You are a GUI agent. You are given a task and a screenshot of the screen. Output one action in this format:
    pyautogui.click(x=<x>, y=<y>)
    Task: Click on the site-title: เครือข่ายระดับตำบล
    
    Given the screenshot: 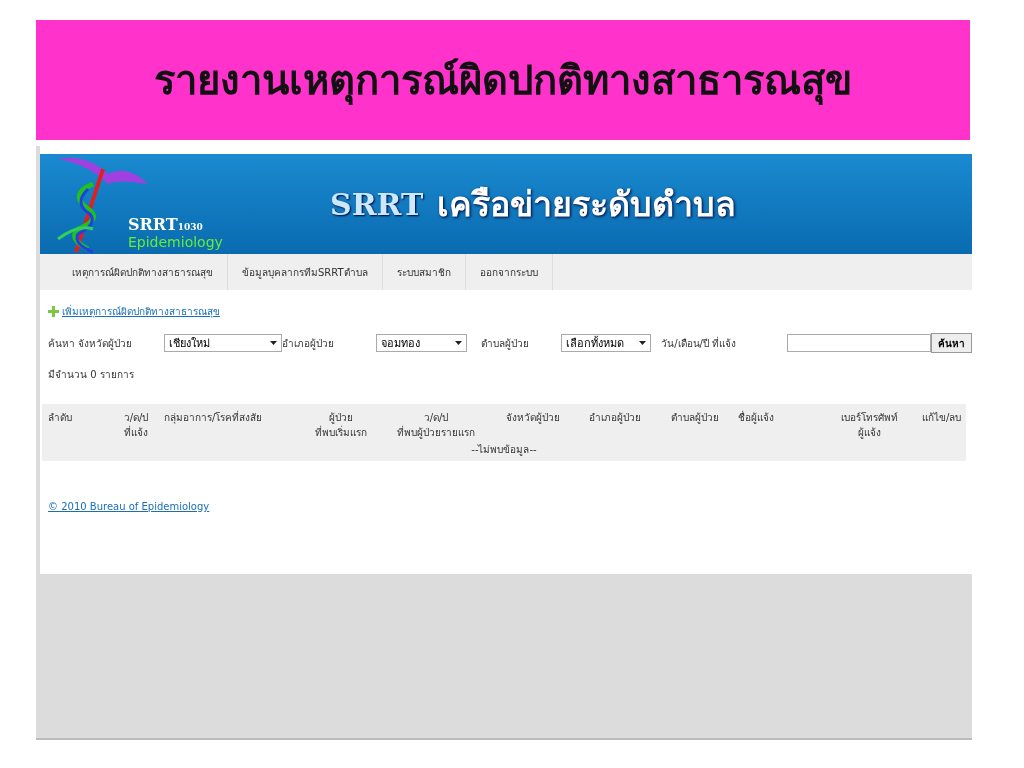 What is the action you would take?
    pyautogui.click(x=587, y=204)
    